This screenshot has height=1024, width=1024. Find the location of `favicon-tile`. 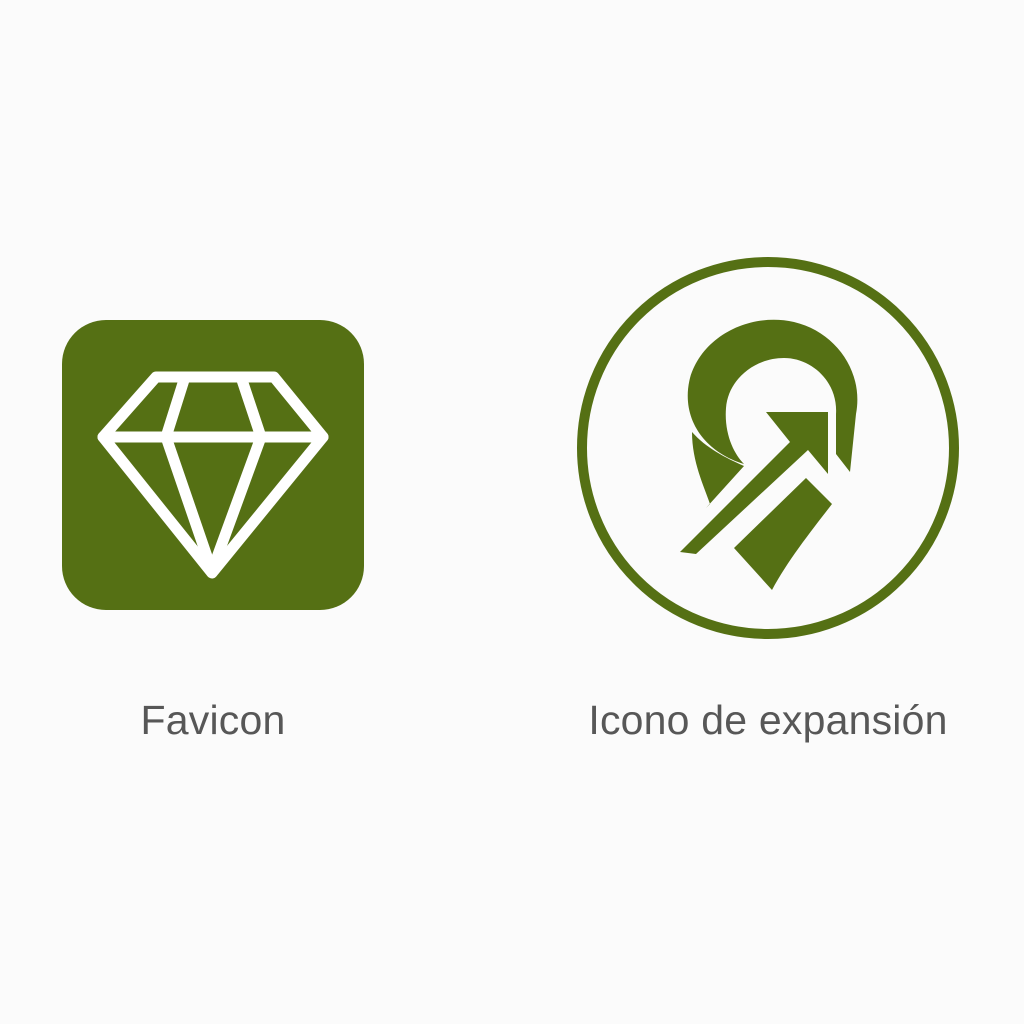

favicon-tile is located at coordinates (213, 465).